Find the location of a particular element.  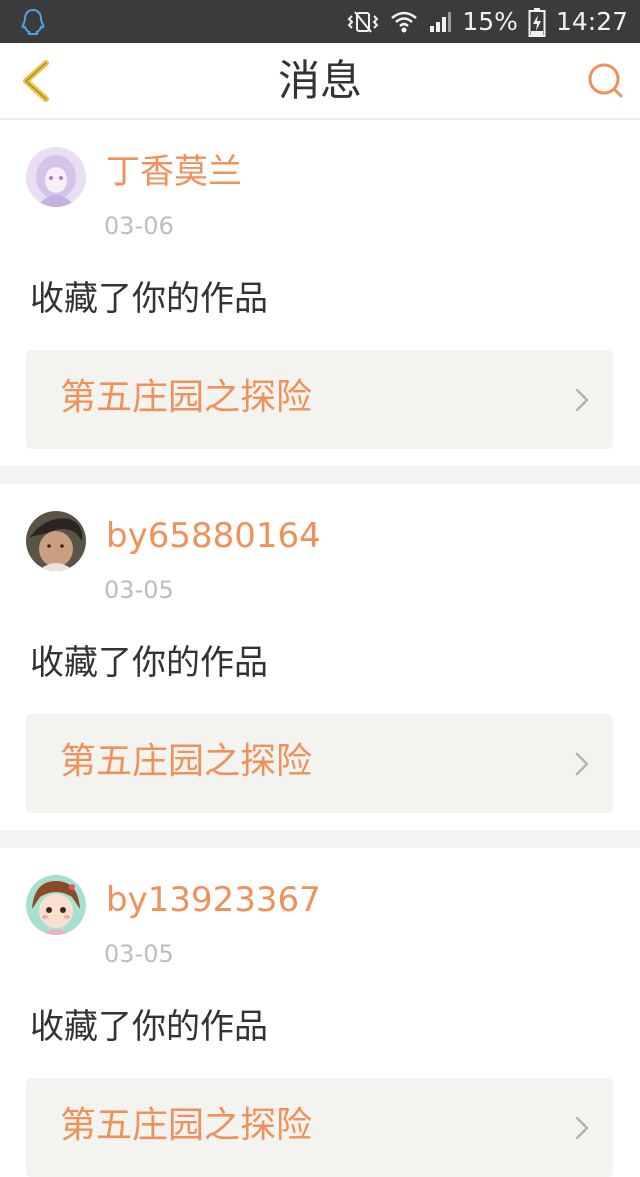

page-title: 消息 is located at coordinates (319, 80).